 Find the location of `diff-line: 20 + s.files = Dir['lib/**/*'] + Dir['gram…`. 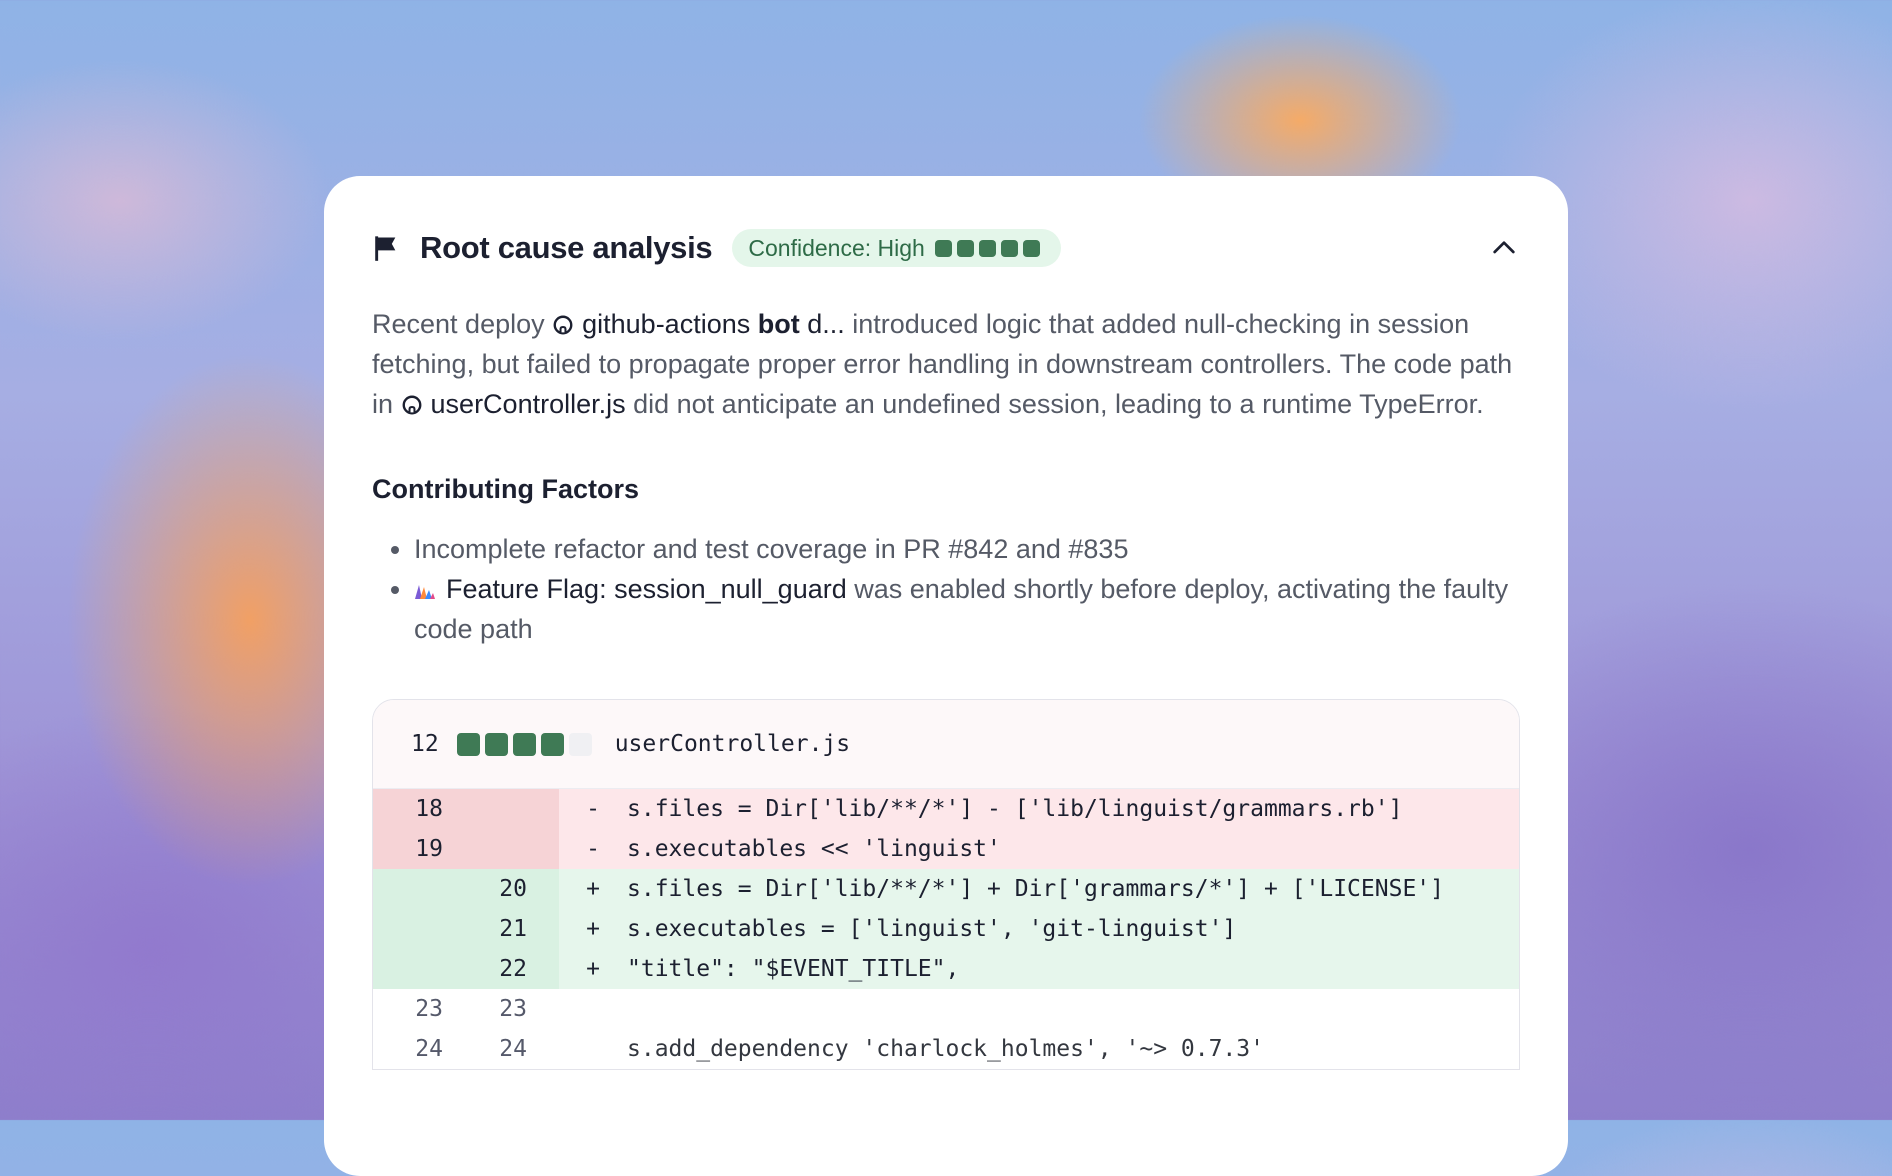

diff-line: 20 + s.files = Dir['lib/**/*'] + Dir['gram… is located at coordinates (946, 889).